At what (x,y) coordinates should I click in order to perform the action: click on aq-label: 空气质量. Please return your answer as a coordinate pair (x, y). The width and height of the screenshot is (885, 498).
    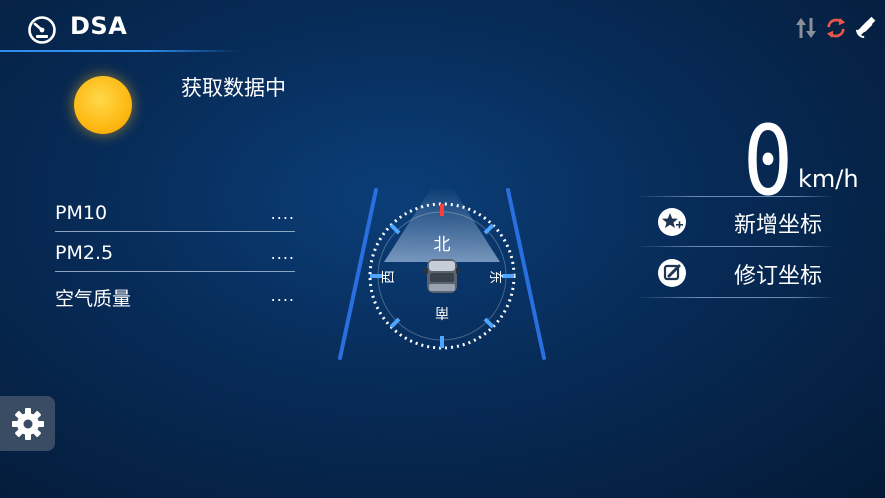
    Looking at the image, I should click on (93, 299).